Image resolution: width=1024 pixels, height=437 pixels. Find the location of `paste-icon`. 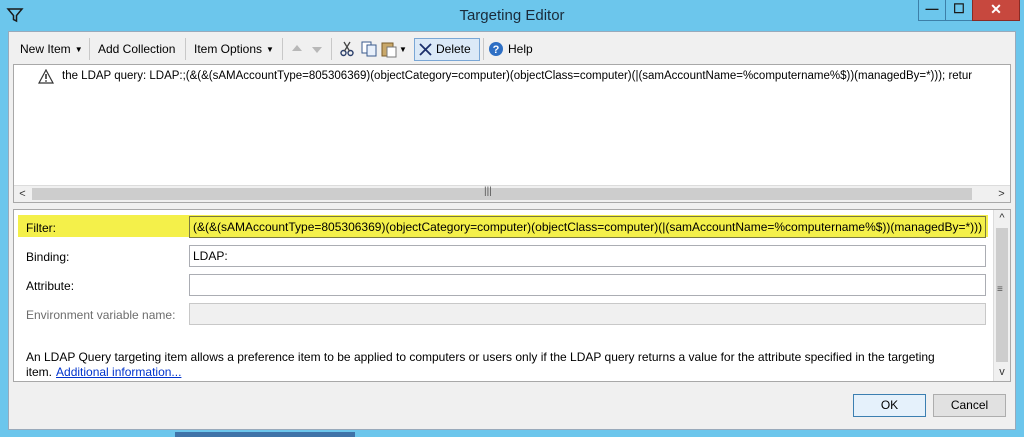

paste-icon is located at coordinates (389, 49).